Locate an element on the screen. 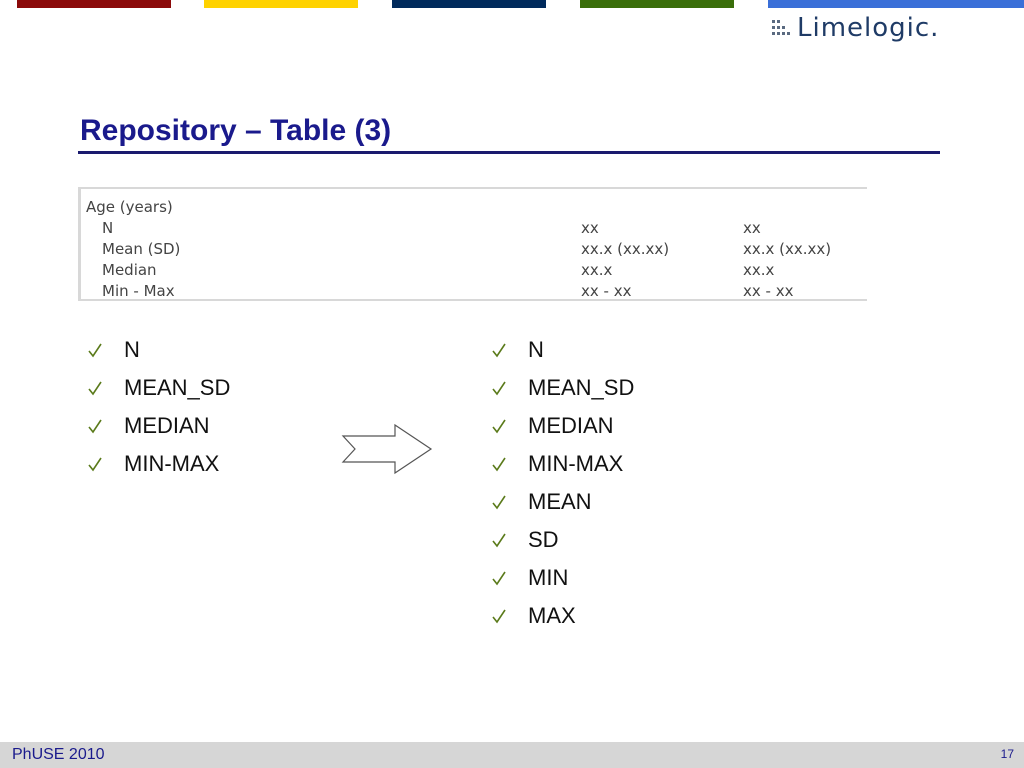 The height and width of the screenshot is (768, 1024). limelogic-logo: Limelogic. is located at coordinates (895, 28).